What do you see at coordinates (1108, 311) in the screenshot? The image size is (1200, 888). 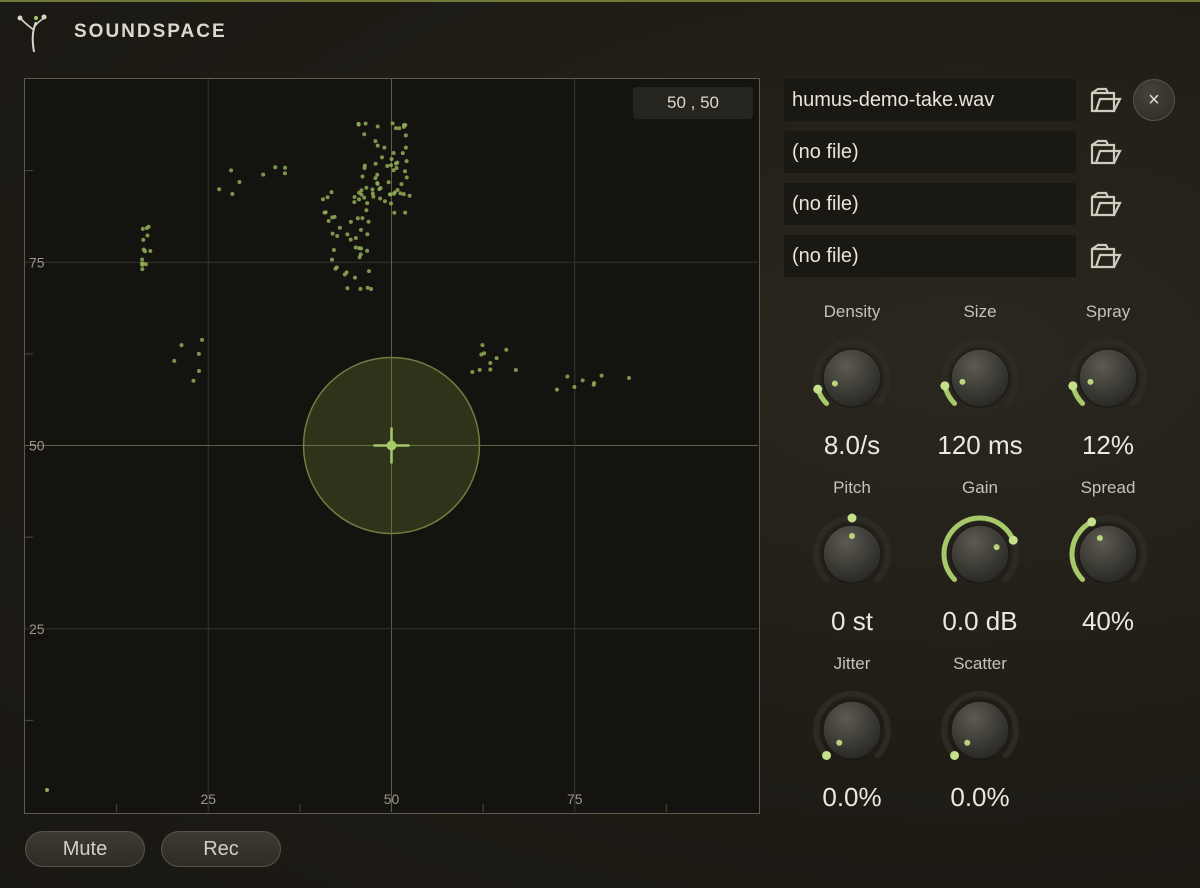 I see `knob-label-spray: Spray` at bounding box center [1108, 311].